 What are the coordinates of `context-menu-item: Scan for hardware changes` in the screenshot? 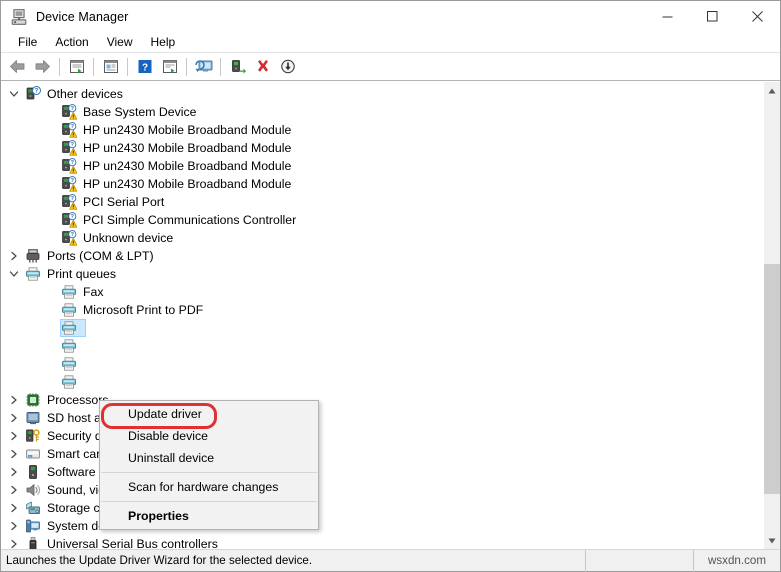 It's located at (209, 487).